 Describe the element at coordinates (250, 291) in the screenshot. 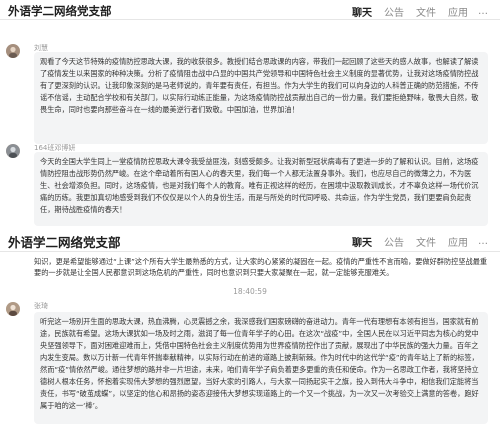

I see `message-timestamp: 18:40:59` at that location.